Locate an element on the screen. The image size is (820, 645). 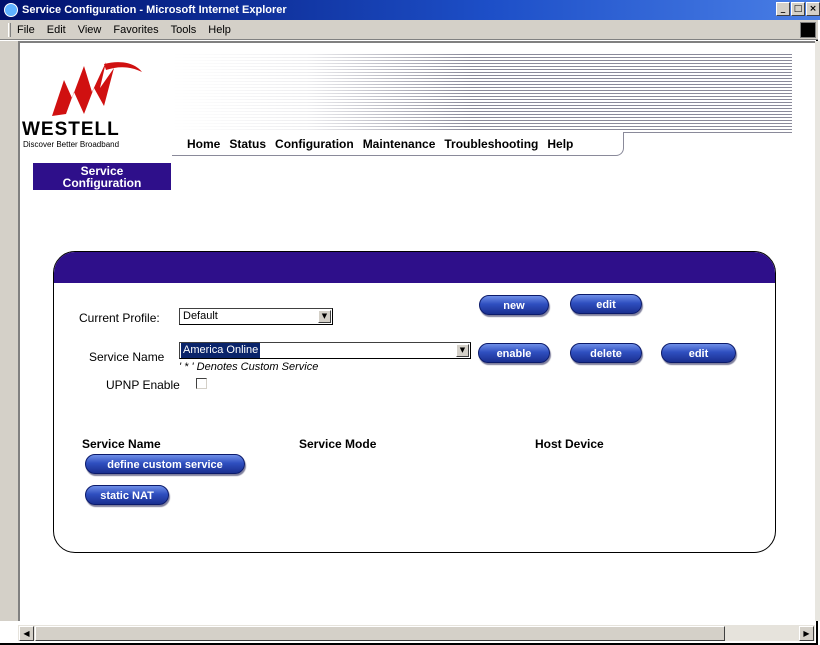
menu-file: File is located at coordinates (26, 30).